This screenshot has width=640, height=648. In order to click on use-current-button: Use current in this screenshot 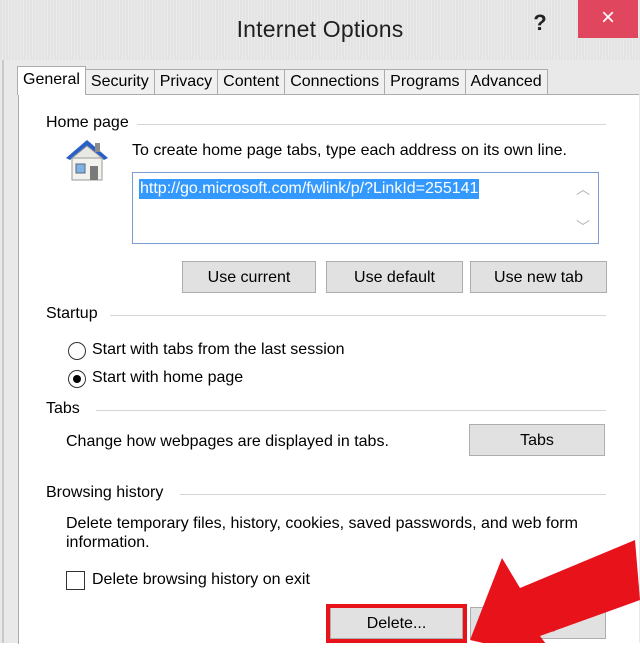, I will do `click(249, 277)`.